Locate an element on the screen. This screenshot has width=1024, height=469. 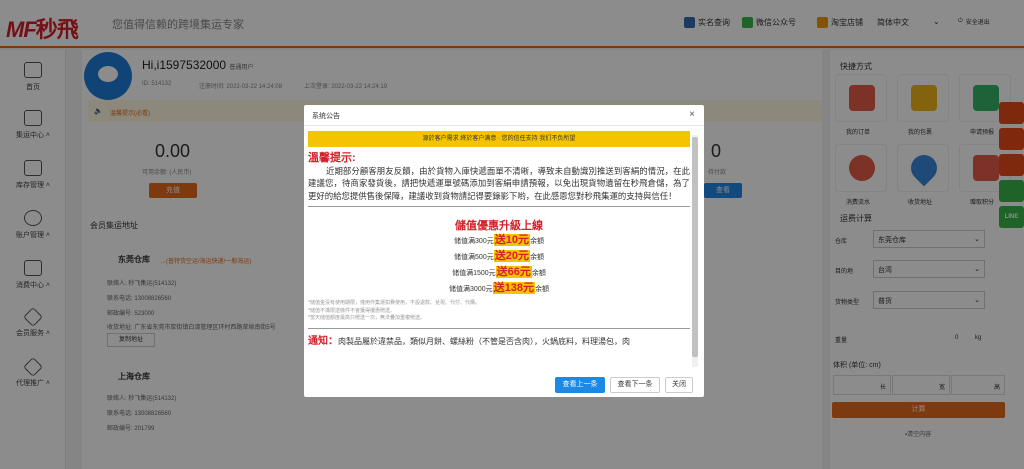
modal-divider is located at coordinates (504, 125).